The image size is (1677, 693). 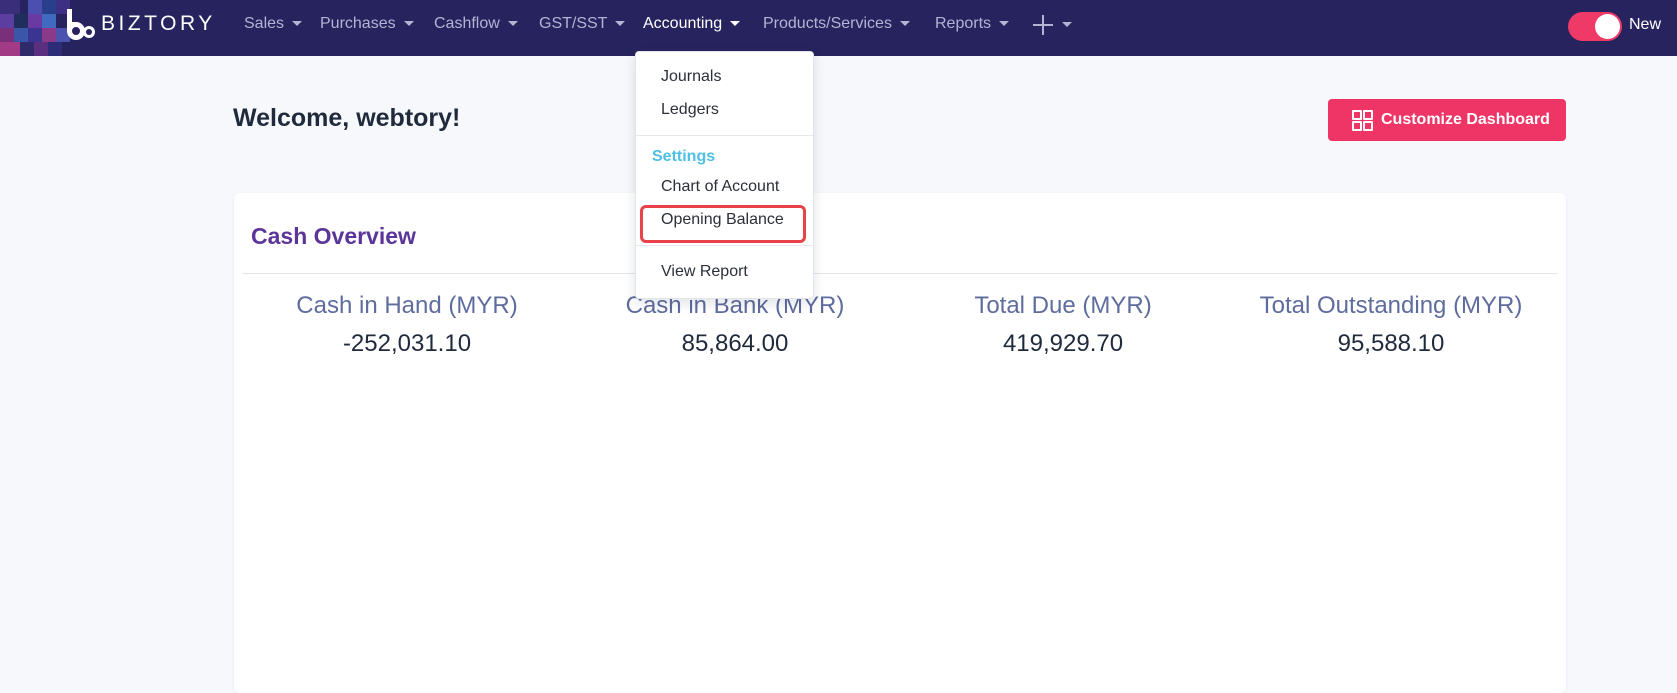 What do you see at coordinates (690, 110) in the screenshot?
I see `menu-item-ledgers: Ledgers` at bounding box center [690, 110].